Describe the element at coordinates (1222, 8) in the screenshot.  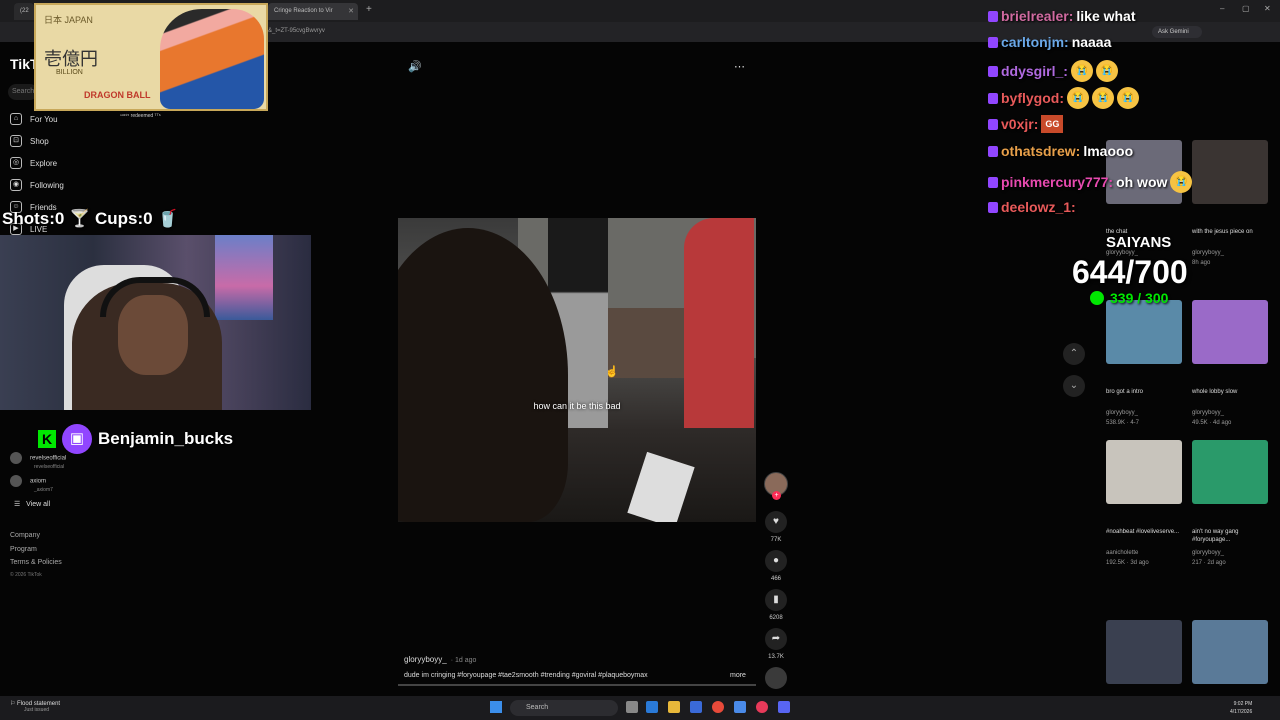
I see `minimize-button: –` at that location.